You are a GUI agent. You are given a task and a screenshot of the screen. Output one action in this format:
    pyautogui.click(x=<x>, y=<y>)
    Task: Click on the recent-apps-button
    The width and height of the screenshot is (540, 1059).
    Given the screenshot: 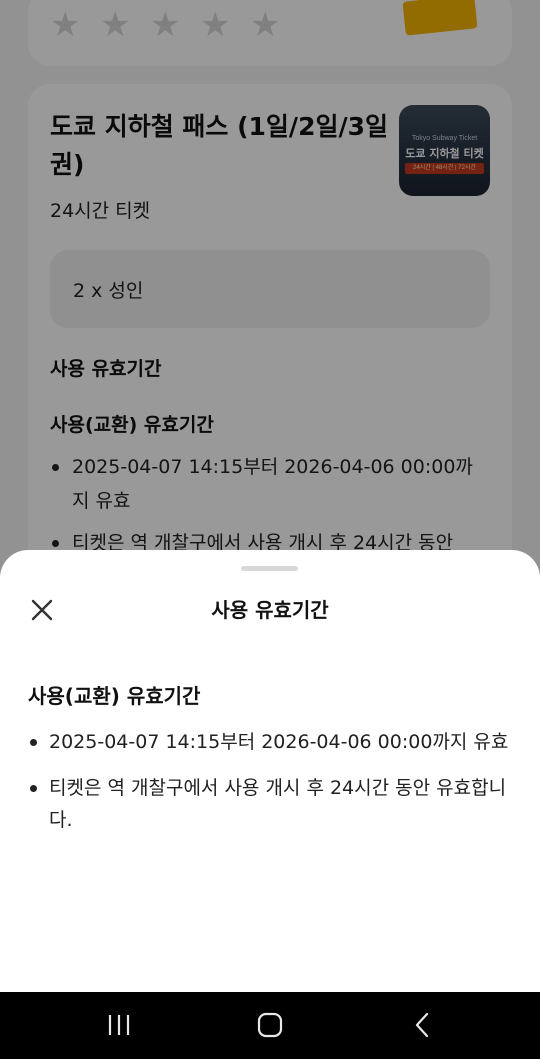 What is the action you would take?
    pyautogui.click(x=119, y=1025)
    